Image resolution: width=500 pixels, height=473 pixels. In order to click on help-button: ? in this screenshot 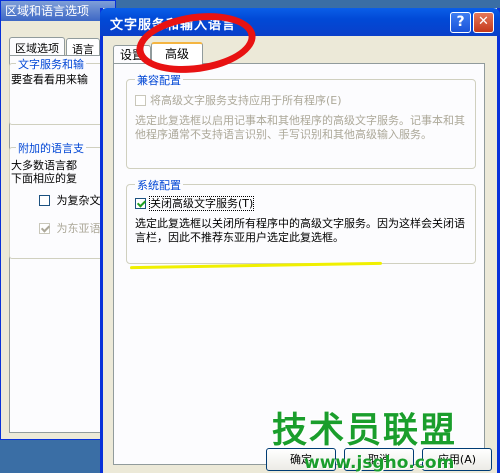, I will do `click(460, 22)`.